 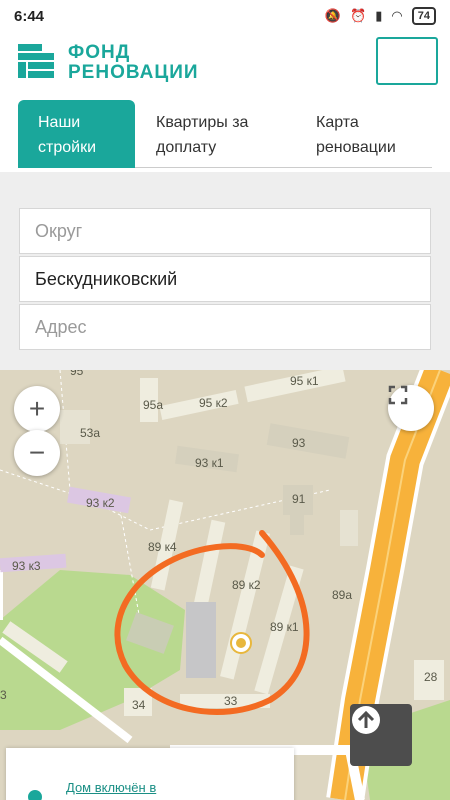 I want to click on logo-text: ФОНД РЕНОВАЦИИ, so click(x=133, y=63).